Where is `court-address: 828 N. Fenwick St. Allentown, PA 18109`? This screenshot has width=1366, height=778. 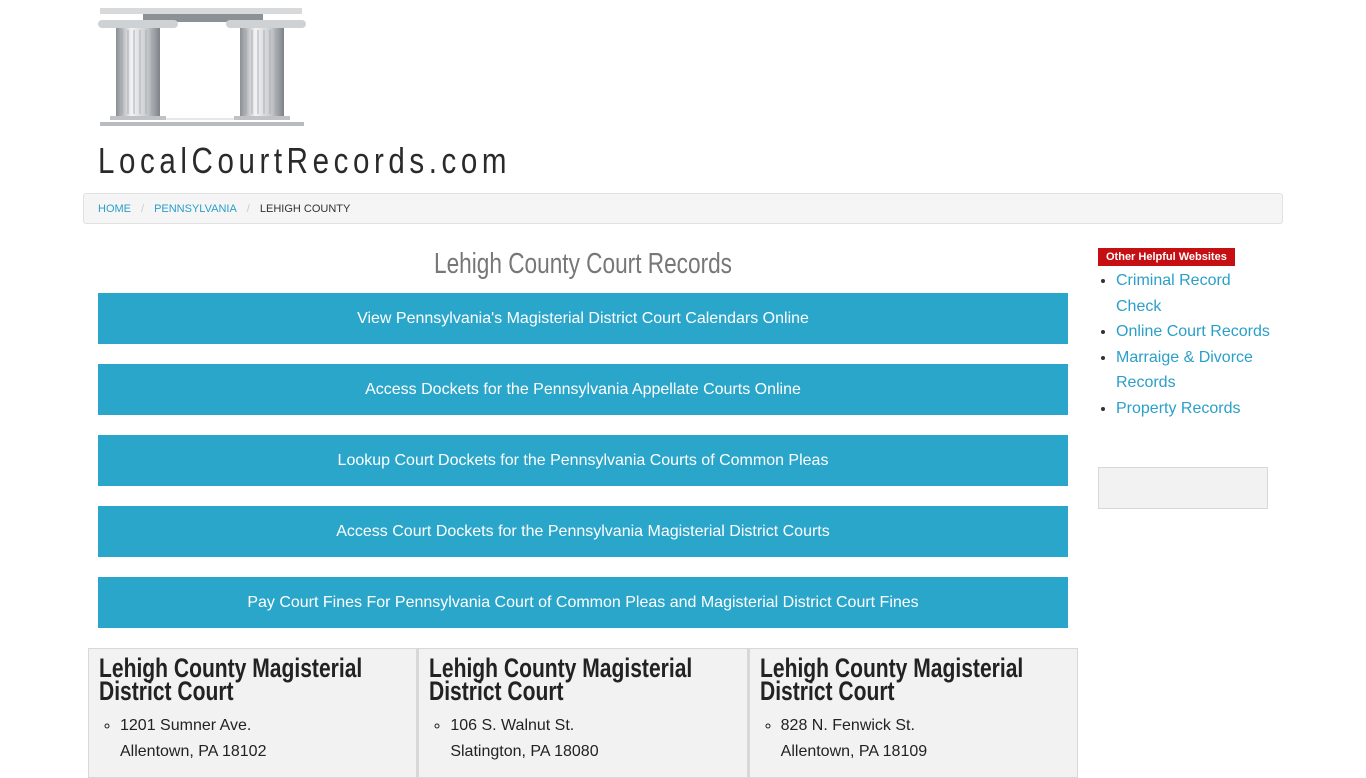 court-address: 828 N. Fenwick St. Allentown, PA 18109 is located at coordinates (913, 739).